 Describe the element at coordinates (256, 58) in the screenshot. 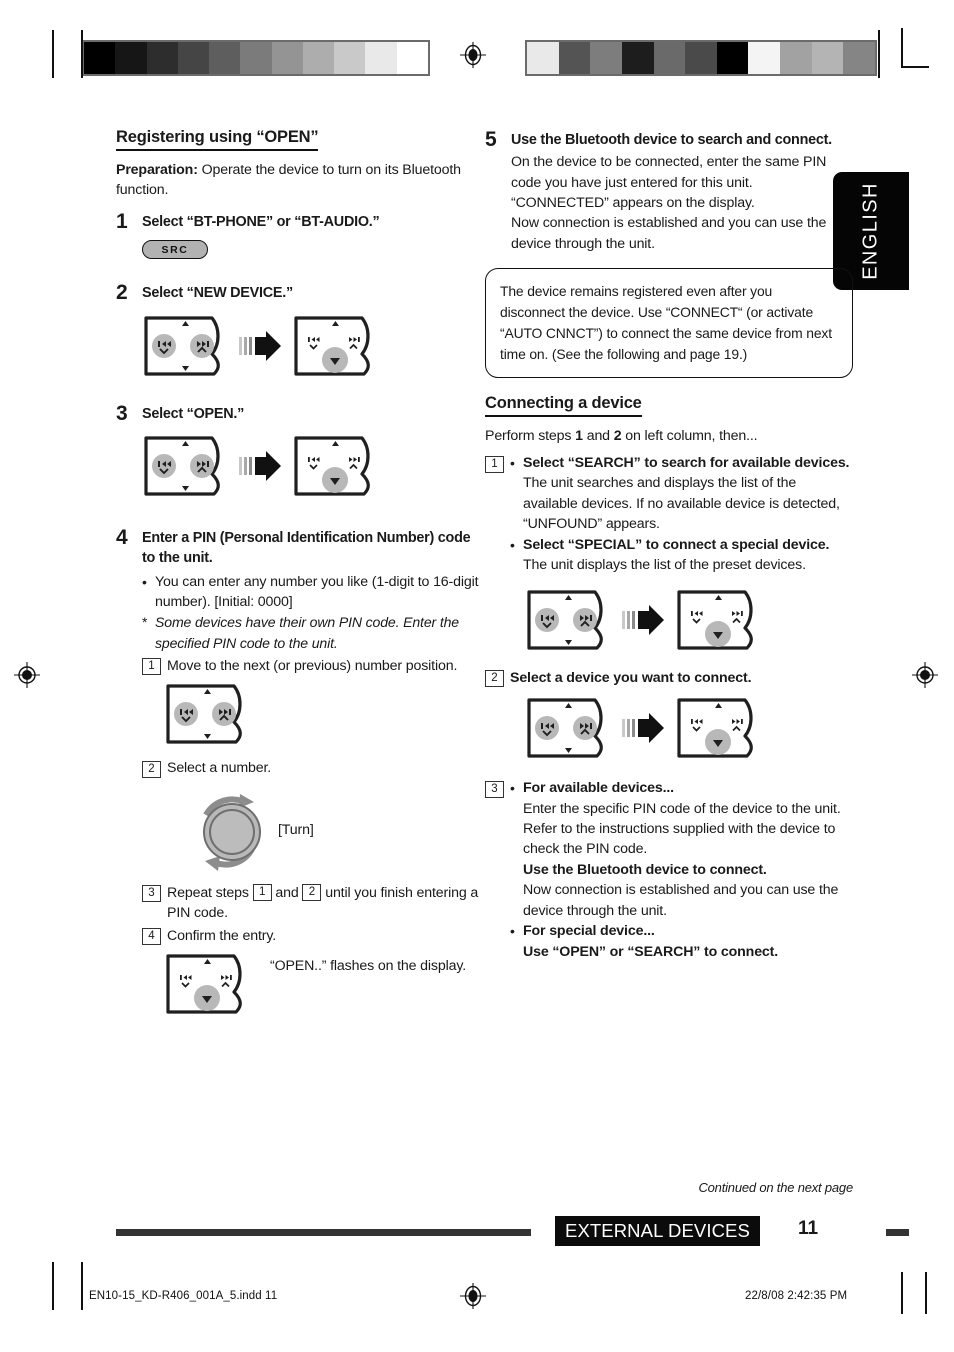

I see `grayscale-calibration-strip-left` at that location.